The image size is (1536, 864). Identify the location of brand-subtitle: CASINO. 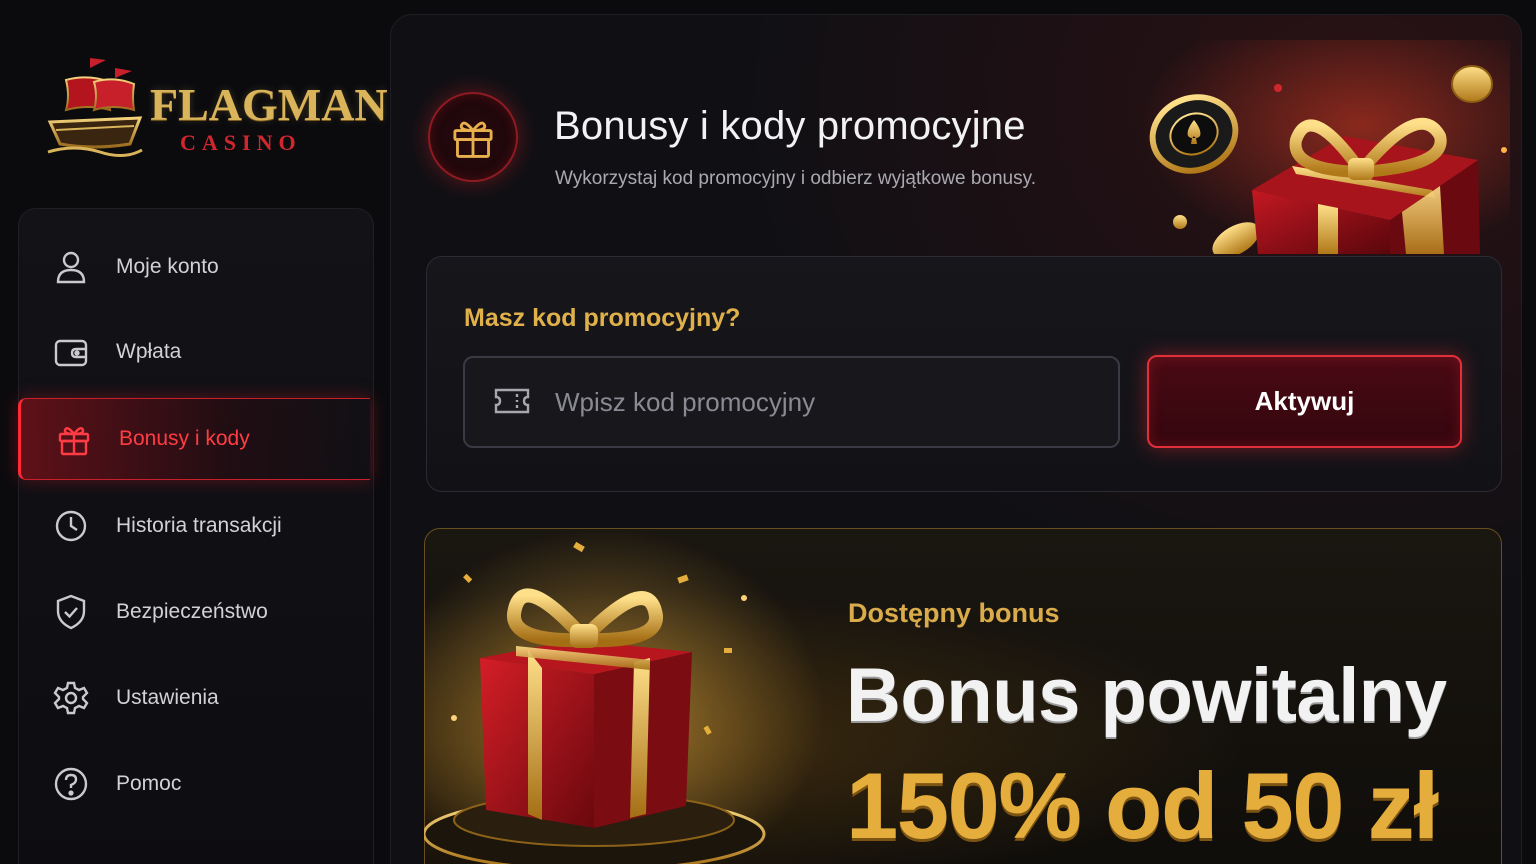
(241, 142).